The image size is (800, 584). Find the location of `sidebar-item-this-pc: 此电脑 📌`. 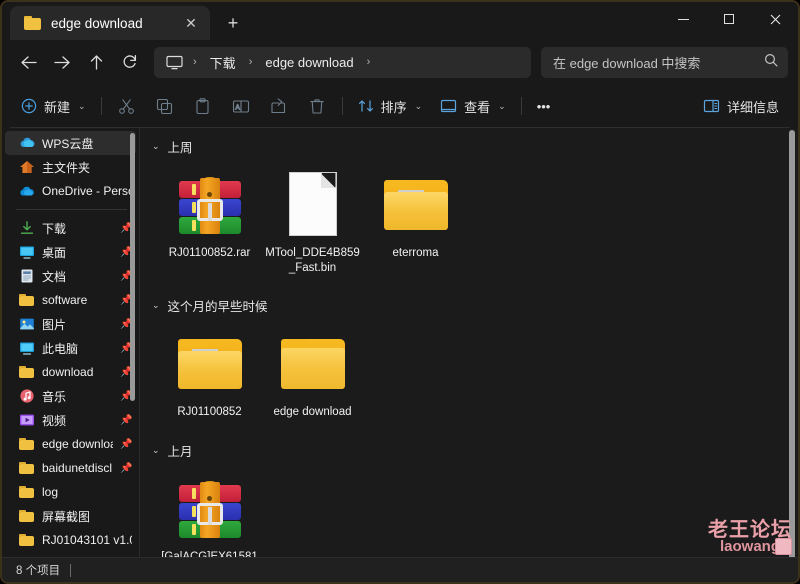

sidebar-item-this-pc: 此电脑 📌 is located at coordinates (70, 348).